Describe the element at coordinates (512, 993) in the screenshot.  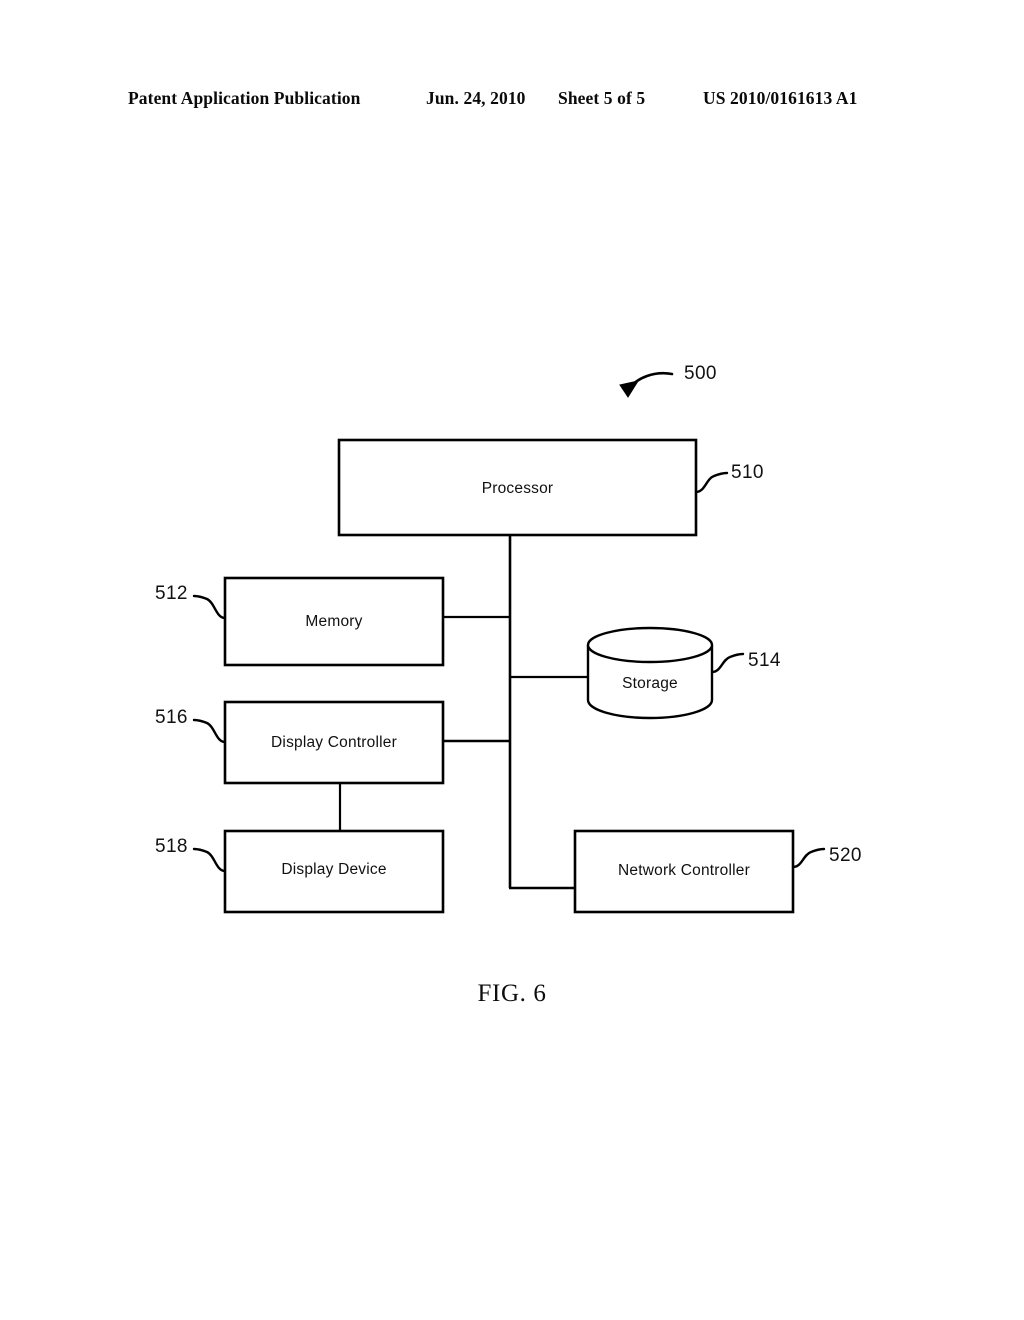
I see `figure-caption: FIG. 6` at that location.